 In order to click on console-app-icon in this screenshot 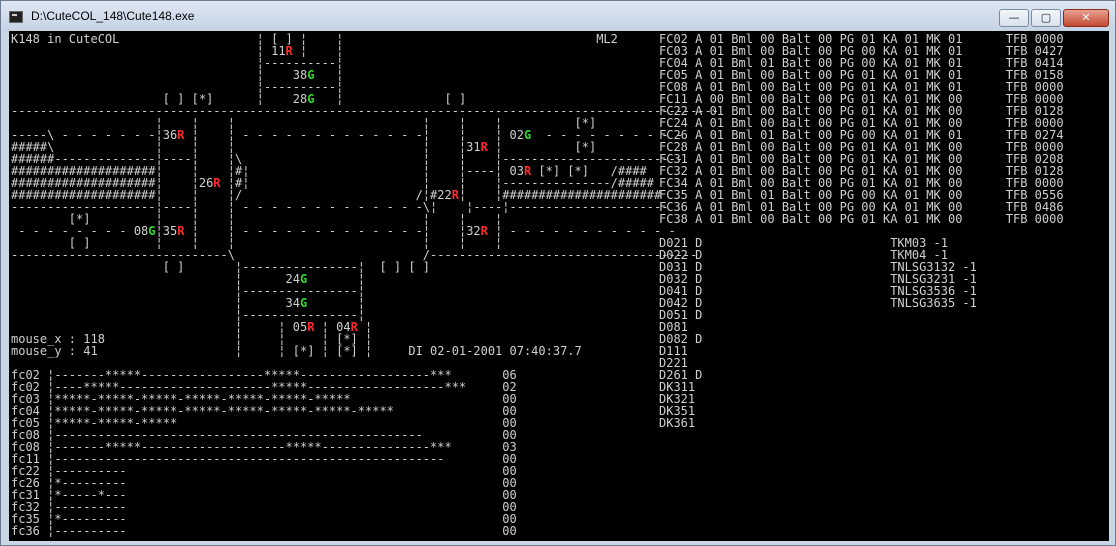, I will do `click(16, 17)`.